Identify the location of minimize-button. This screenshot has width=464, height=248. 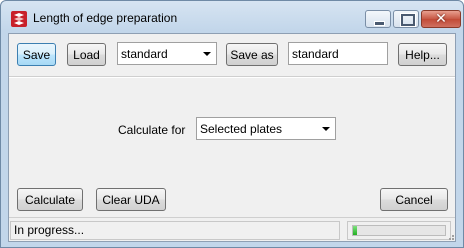
(378, 19).